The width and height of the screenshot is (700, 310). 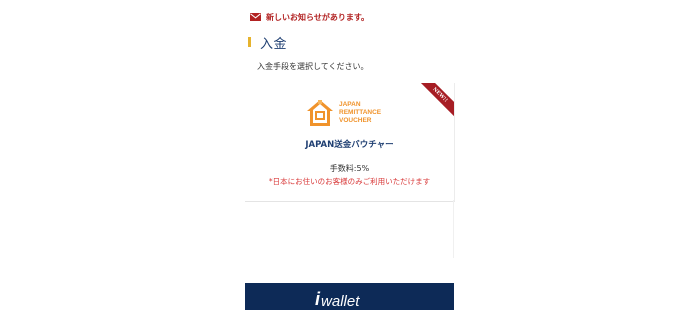 I want to click on new-ribbon: NEW!!, so click(x=435, y=101).